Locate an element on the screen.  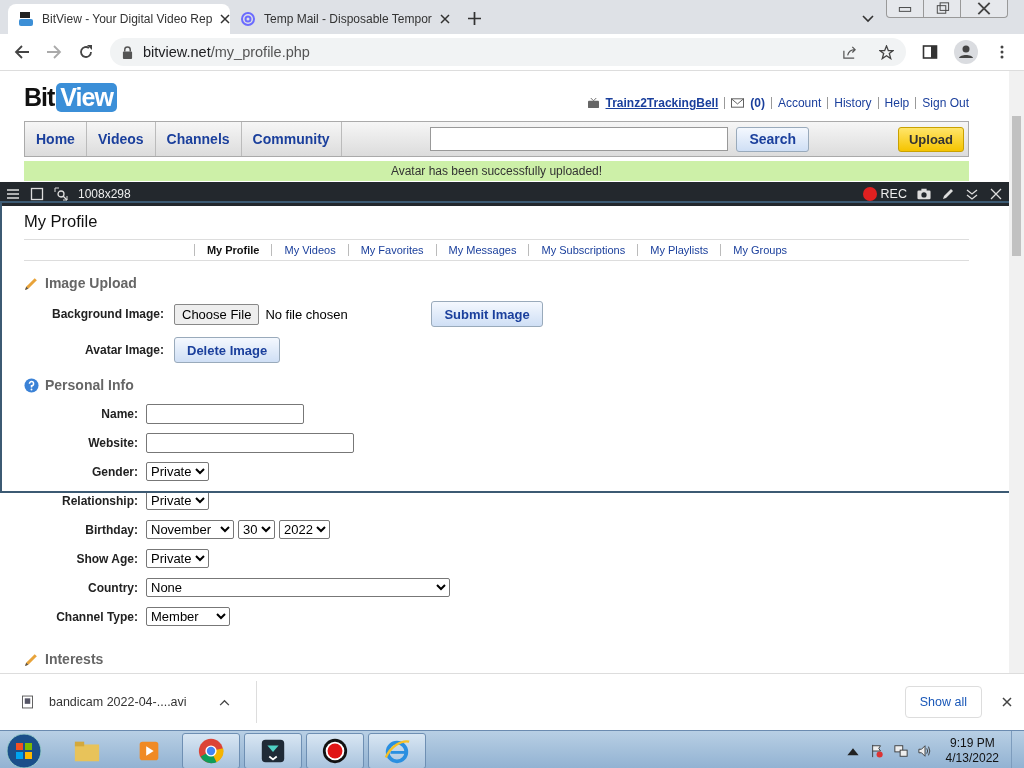
menu-icon is located at coordinates (13, 194).